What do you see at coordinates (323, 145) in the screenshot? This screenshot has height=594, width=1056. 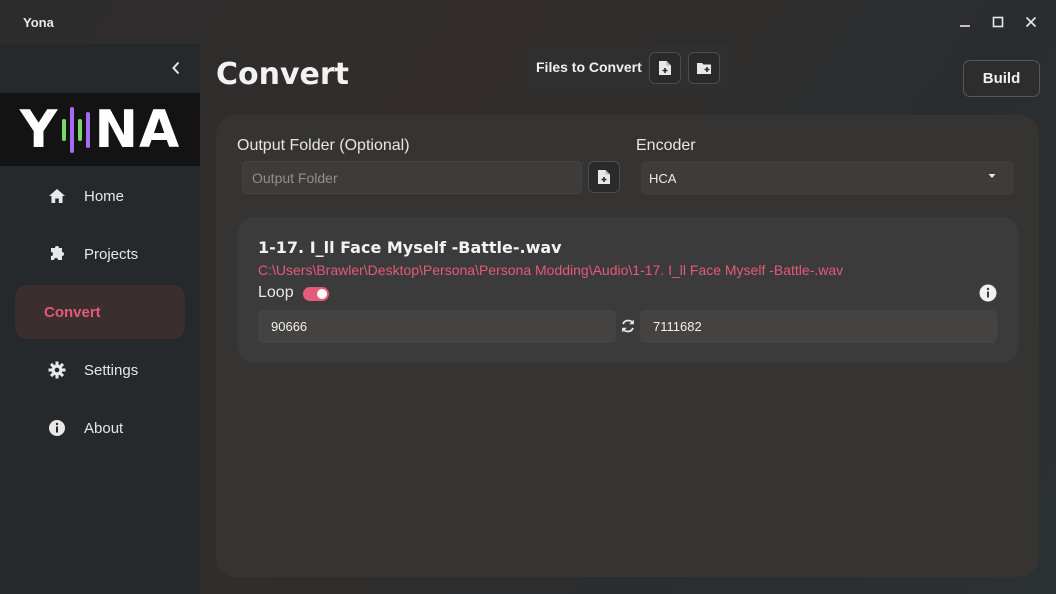 I see `output-folder-label: Output Folder (Optional)` at bounding box center [323, 145].